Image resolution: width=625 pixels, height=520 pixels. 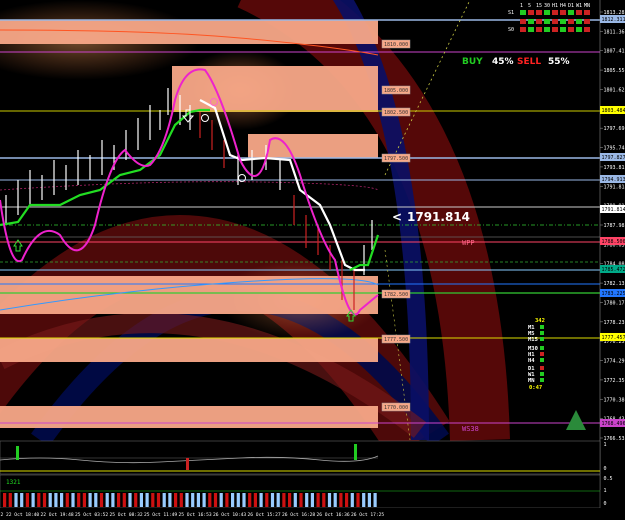 I want to click on time-axis-label: 25 Oct 03:52, so click(x=91, y=515).